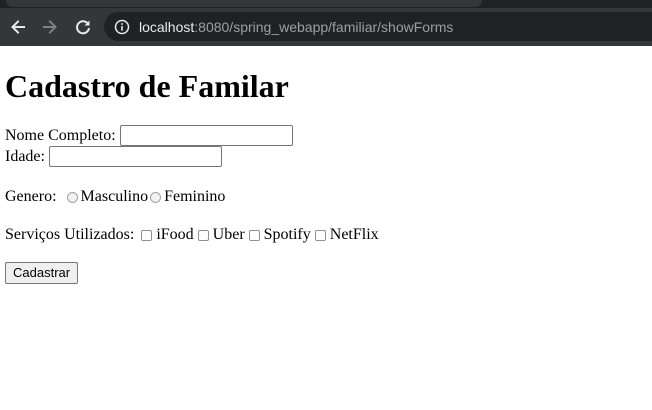 The image size is (652, 410). I want to click on age-input, so click(135, 156).